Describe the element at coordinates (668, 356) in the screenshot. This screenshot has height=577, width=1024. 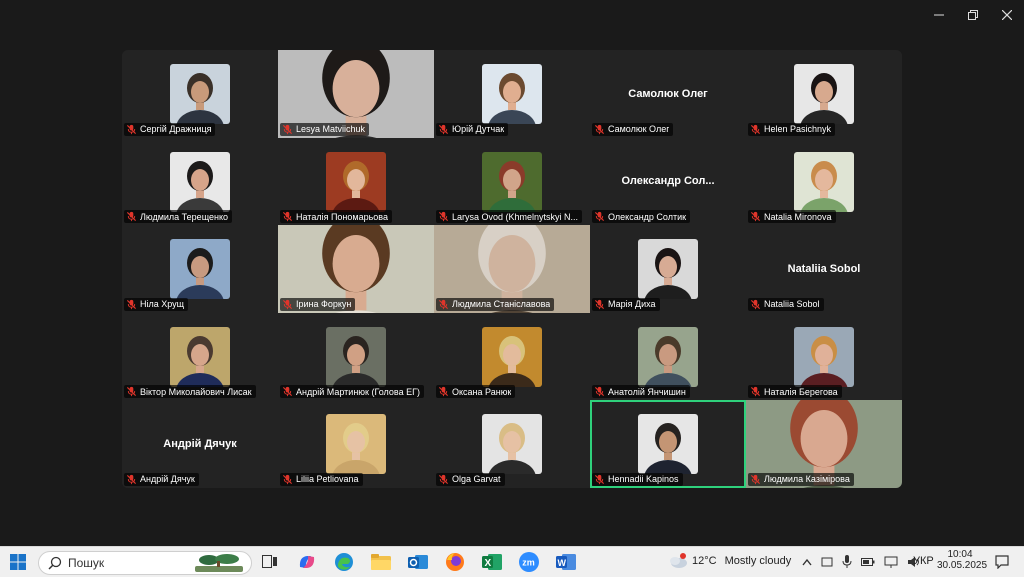
I see `participant-tile: Анатолій Янчишин` at that location.